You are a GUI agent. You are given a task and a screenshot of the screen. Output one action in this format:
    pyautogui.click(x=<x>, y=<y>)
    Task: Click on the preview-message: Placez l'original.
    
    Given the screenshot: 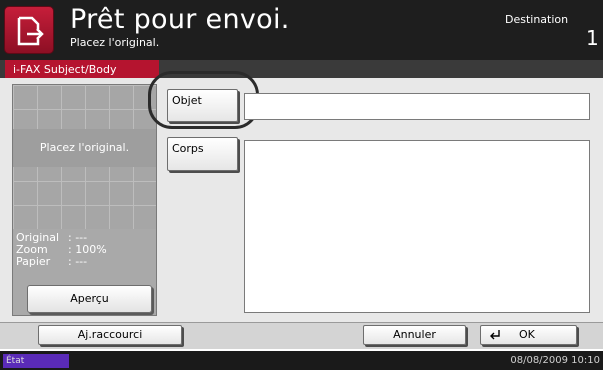 What is the action you would take?
    pyautogui.click(x=84, y=148)
    